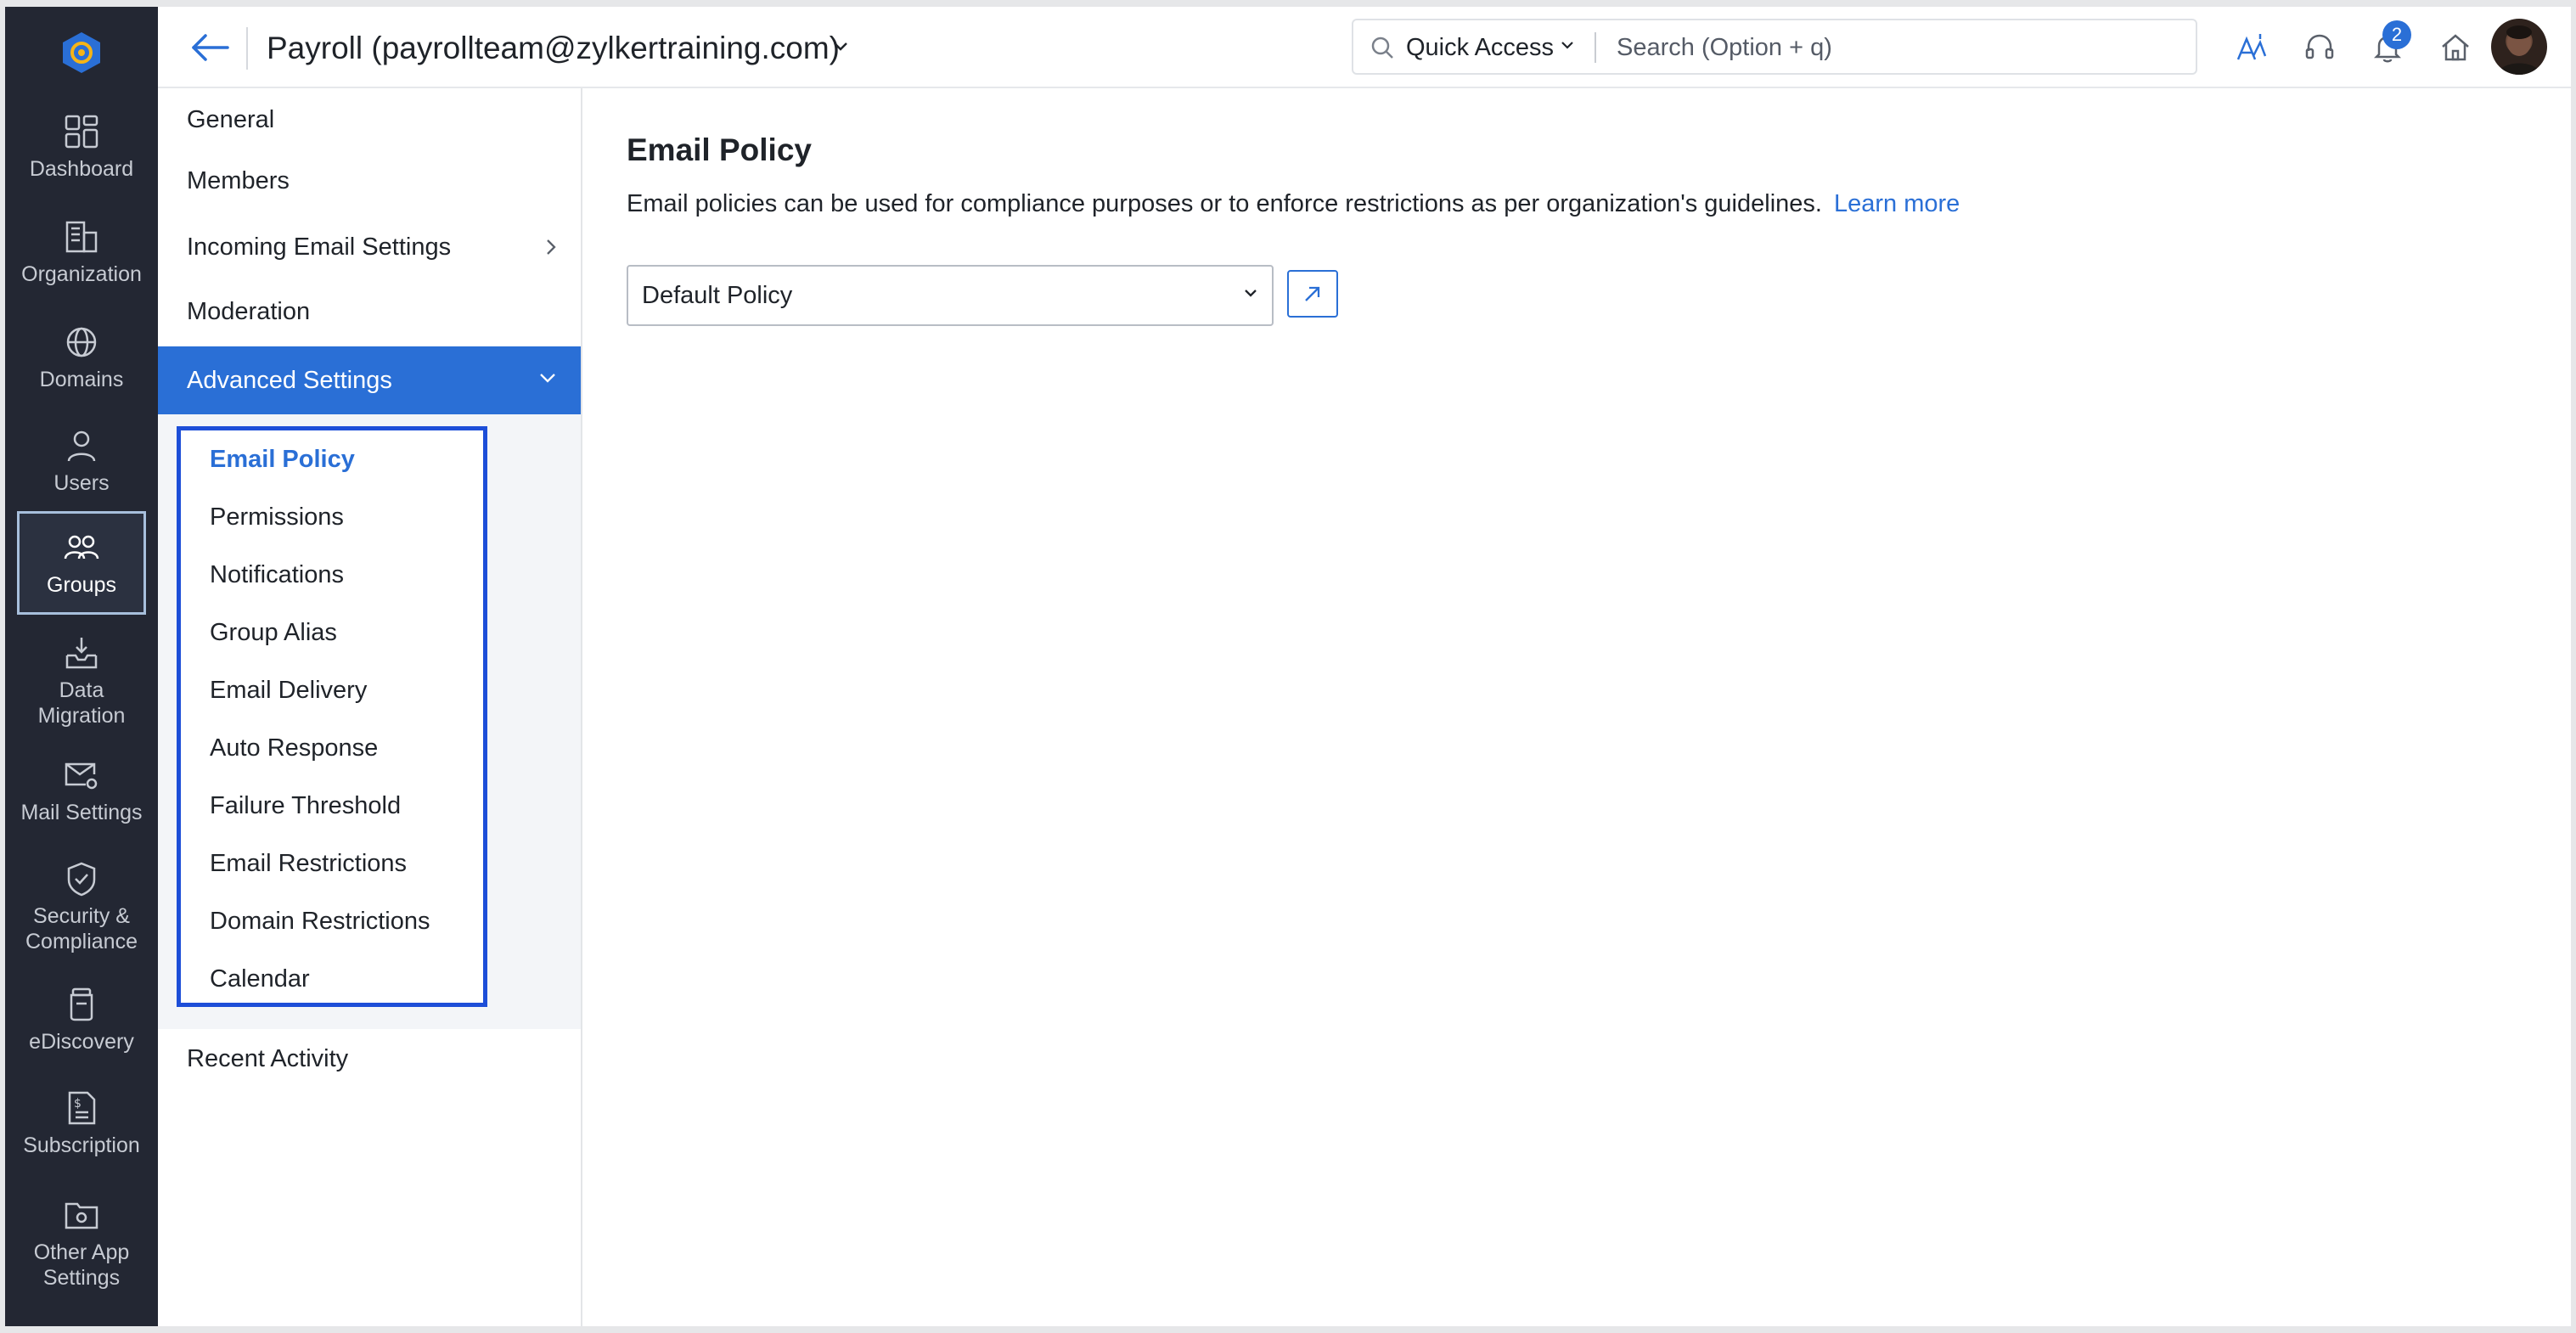 This screenshot has width=2576, height=1333. I want to click on rail-item-label: Users, so click(81, 483).